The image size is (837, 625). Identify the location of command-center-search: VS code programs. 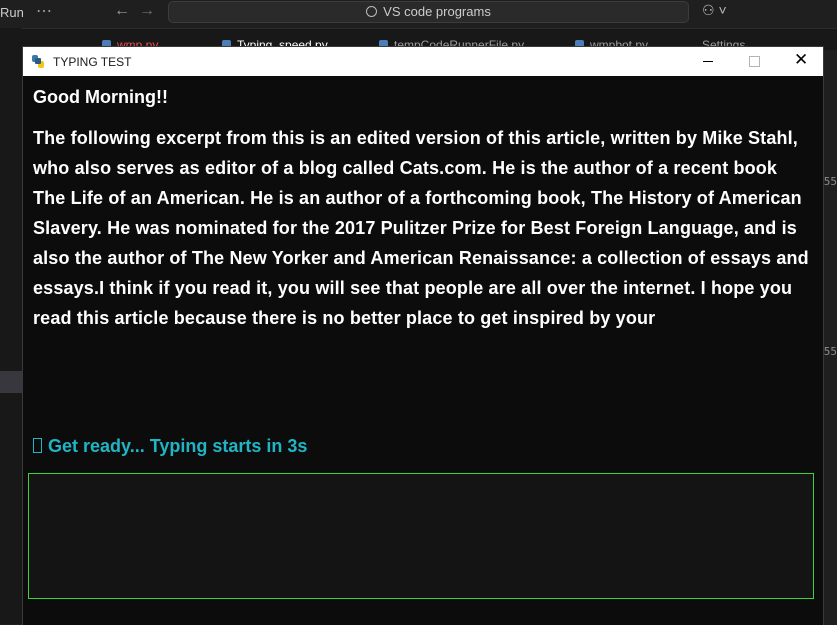
(428, 12).